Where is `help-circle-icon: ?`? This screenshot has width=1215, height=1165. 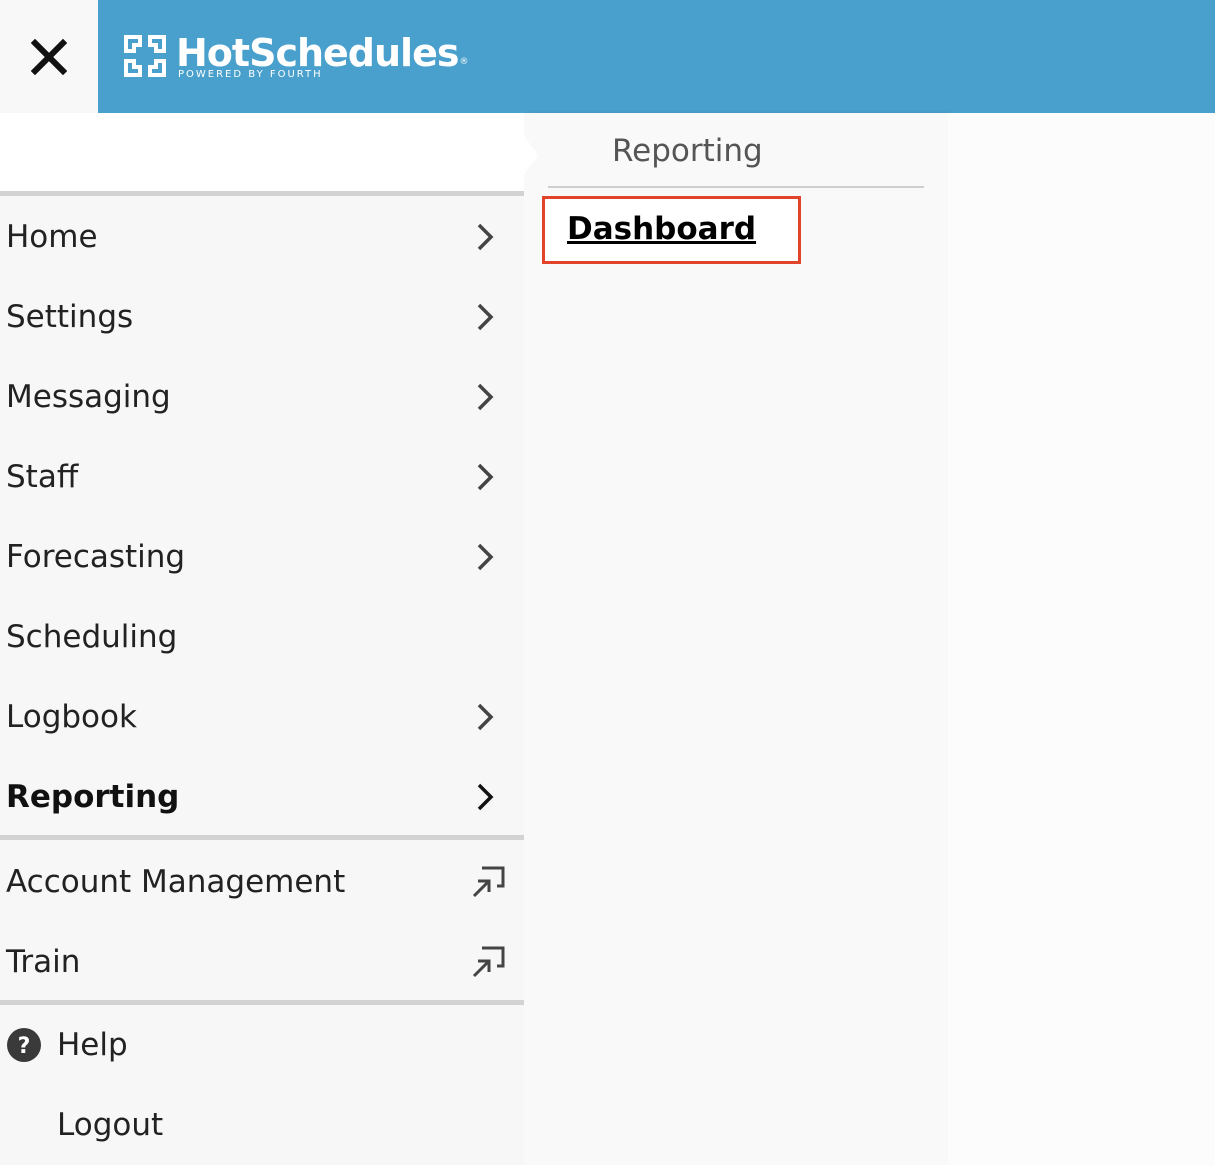
help-circle-icon: ? is located at coordinates (24, 1045).